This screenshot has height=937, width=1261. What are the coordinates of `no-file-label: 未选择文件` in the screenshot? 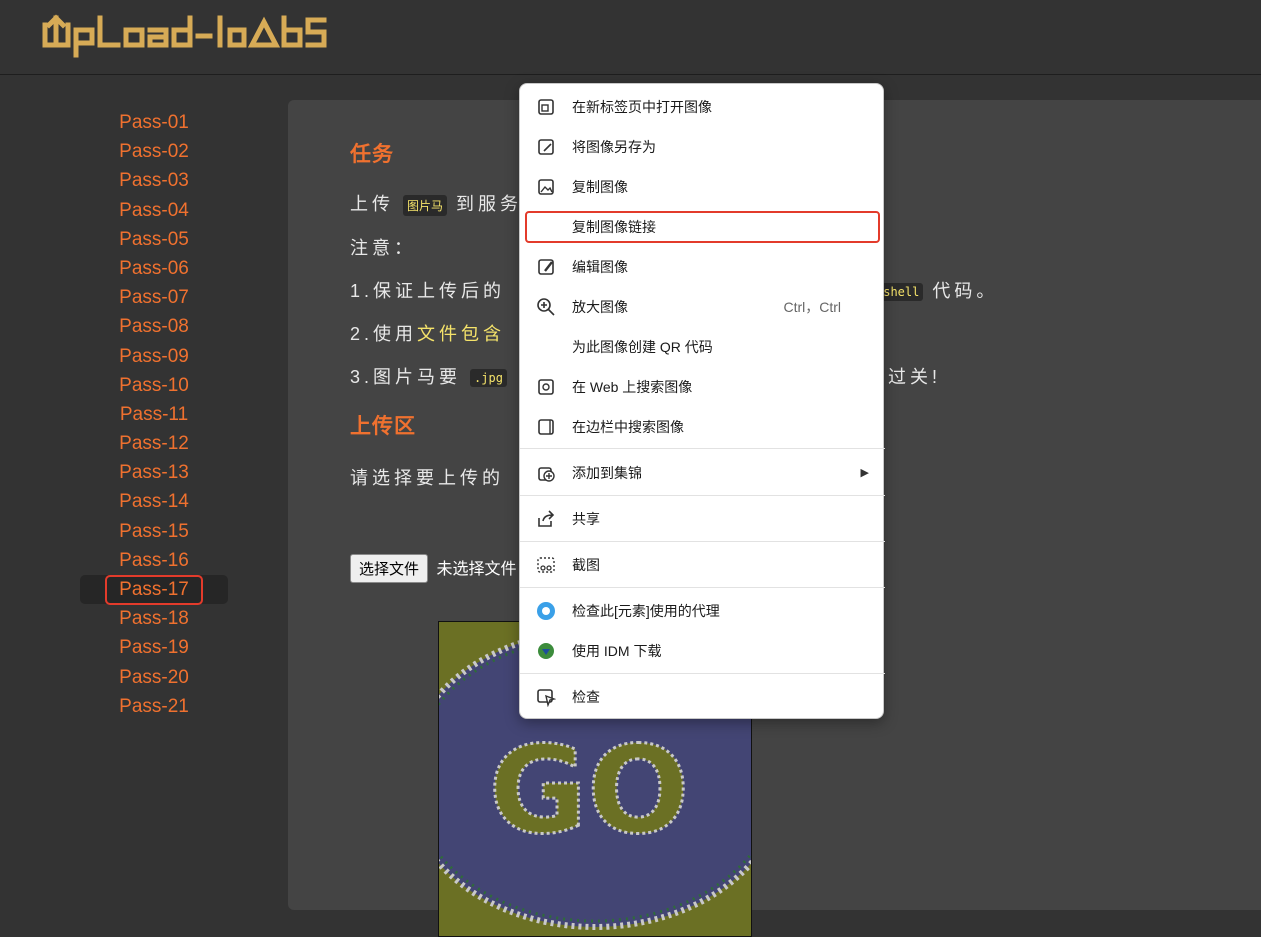 It's located at (476, 569).